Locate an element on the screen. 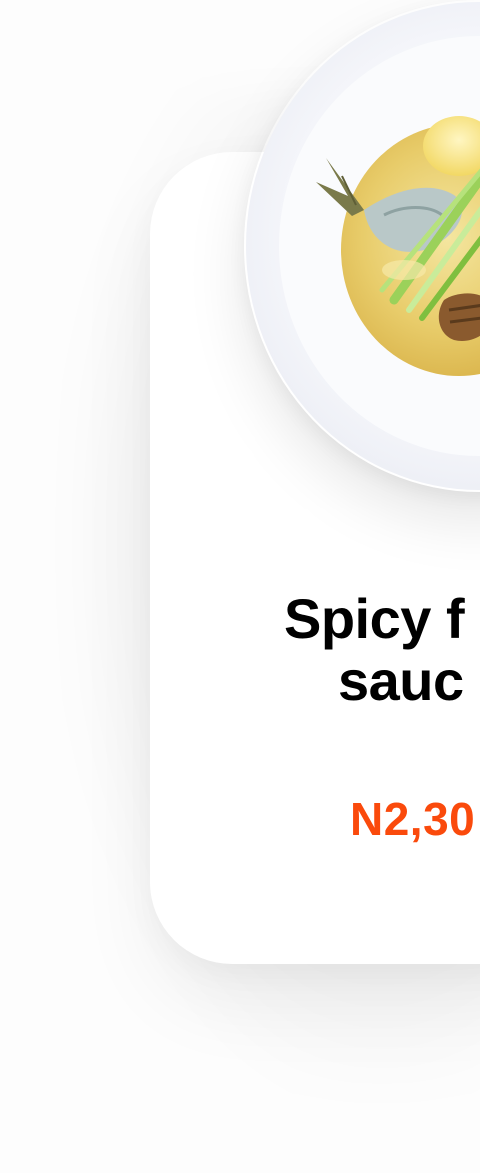 This screenshot has width=480, height=1173. dish-name-line2: sauc is located at coordinates (401, 680).